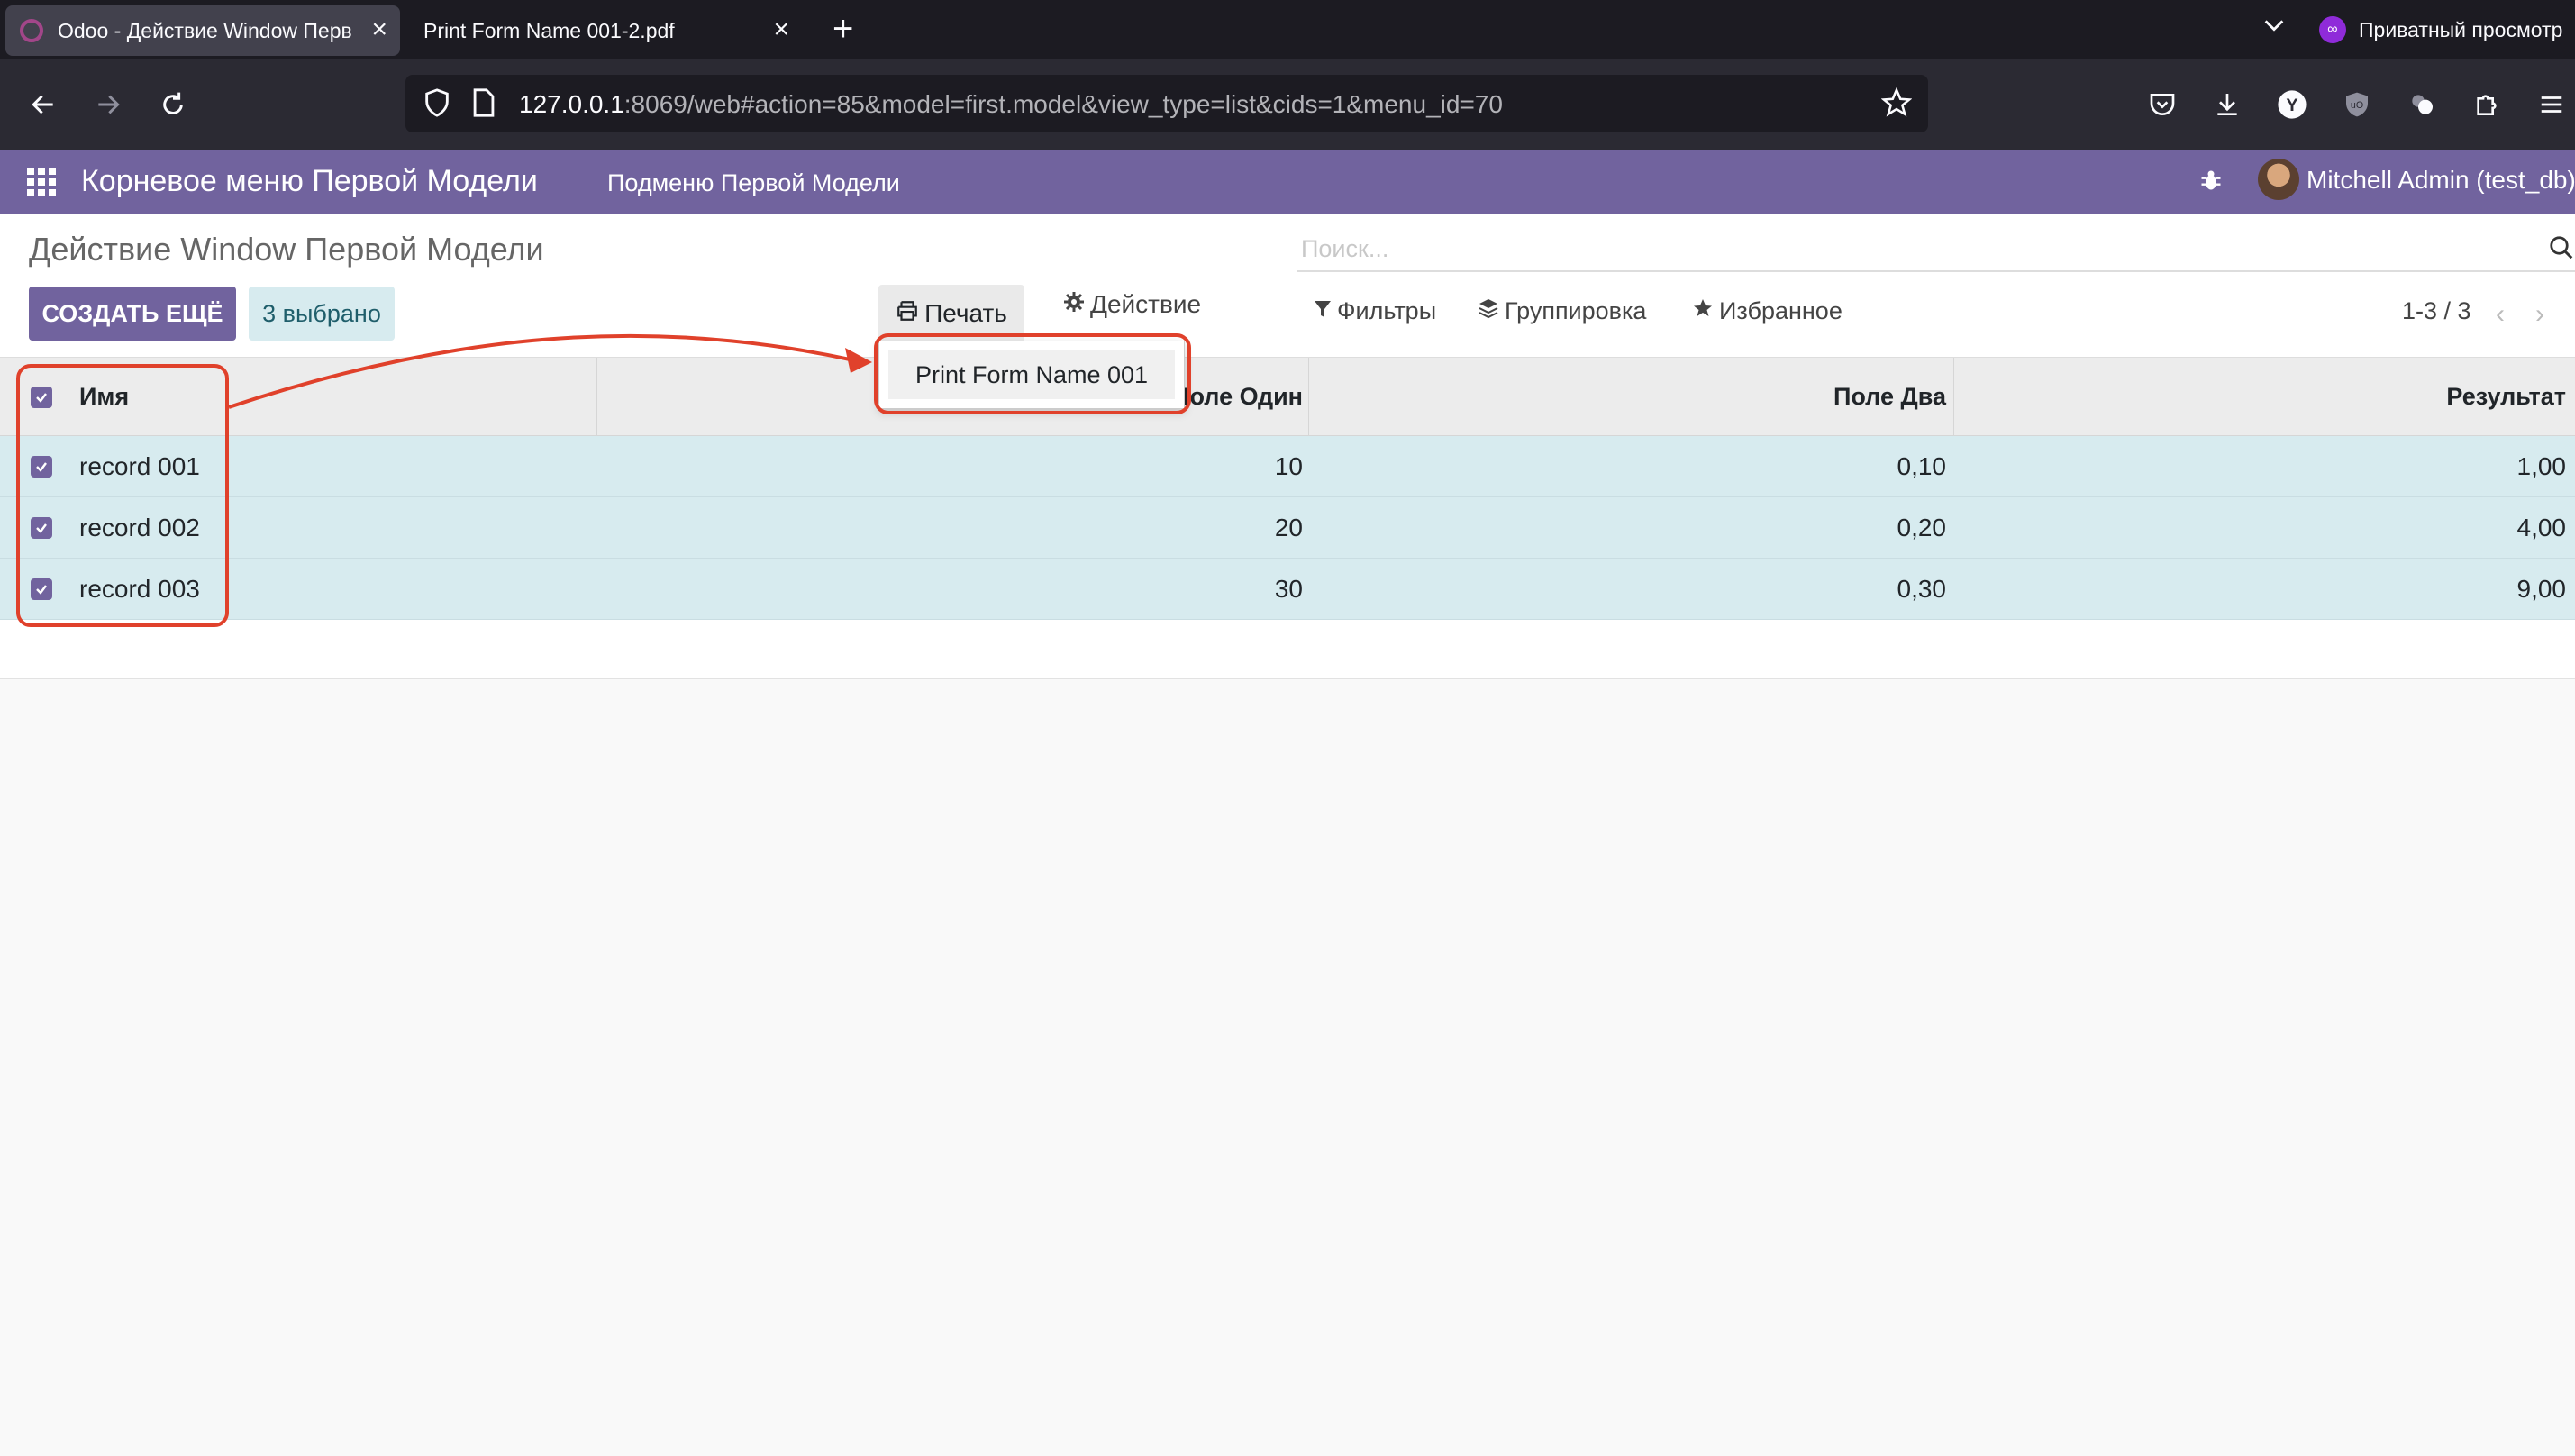  What do you see at coordinates (1323, 311) in the screenshot?
I see `funnel-icon` at bounding box center [1323, 311].